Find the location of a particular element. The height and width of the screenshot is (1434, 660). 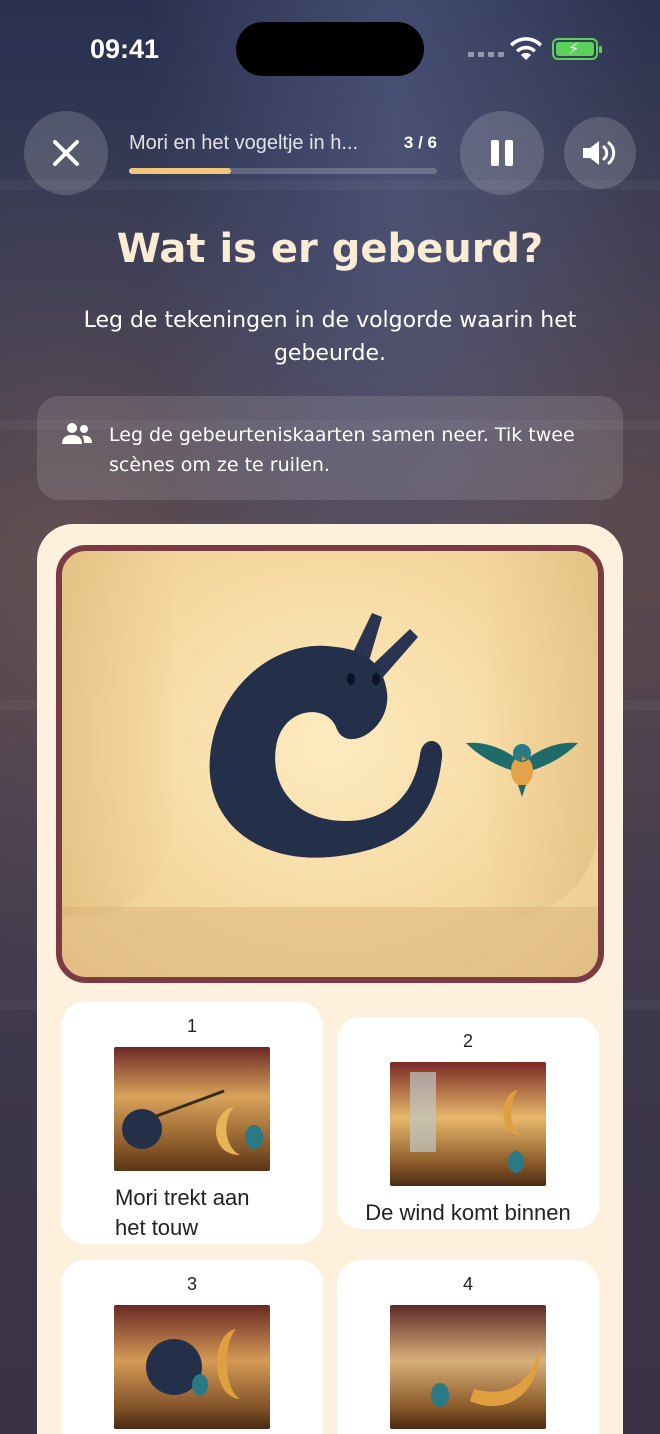

scene-card-1: 1 Mori trekt aan het touw is located at coordinates (192, 1123).